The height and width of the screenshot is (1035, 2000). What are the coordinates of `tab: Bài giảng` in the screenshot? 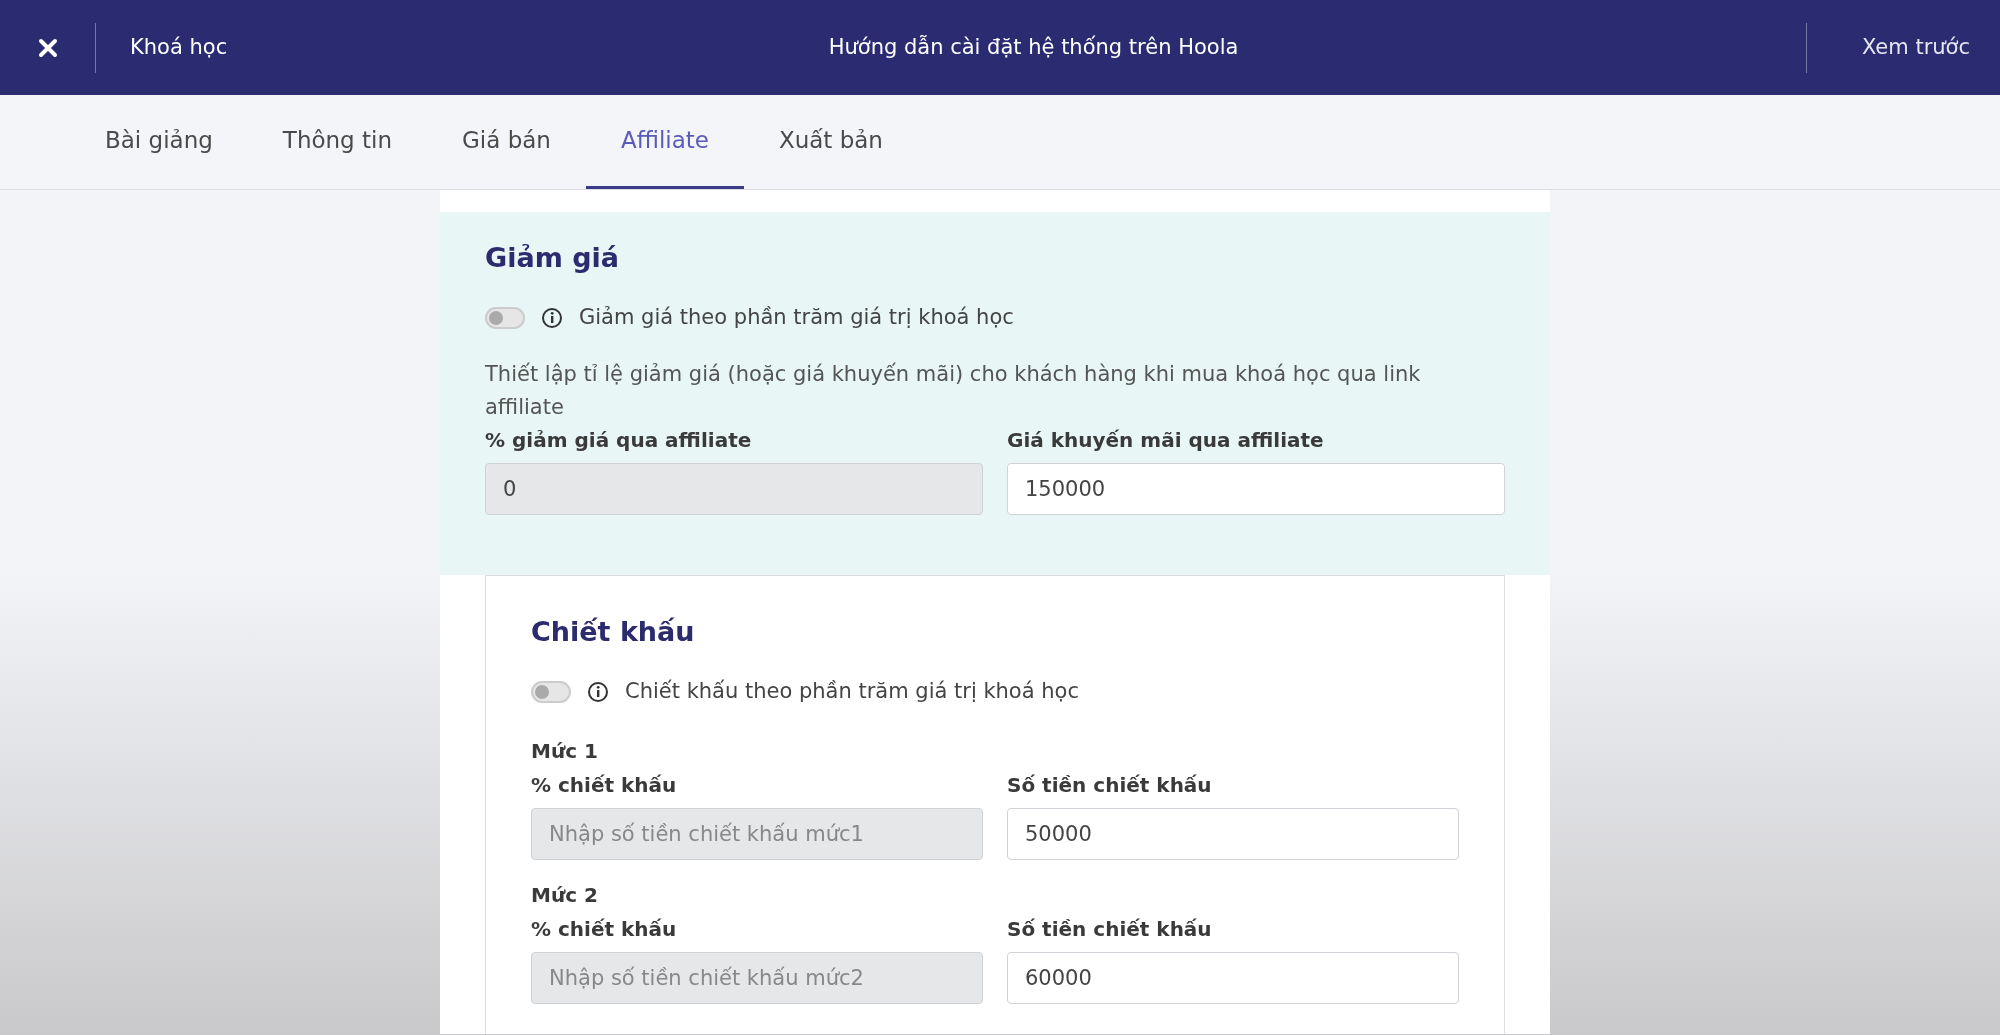 It's located at (159, 142).